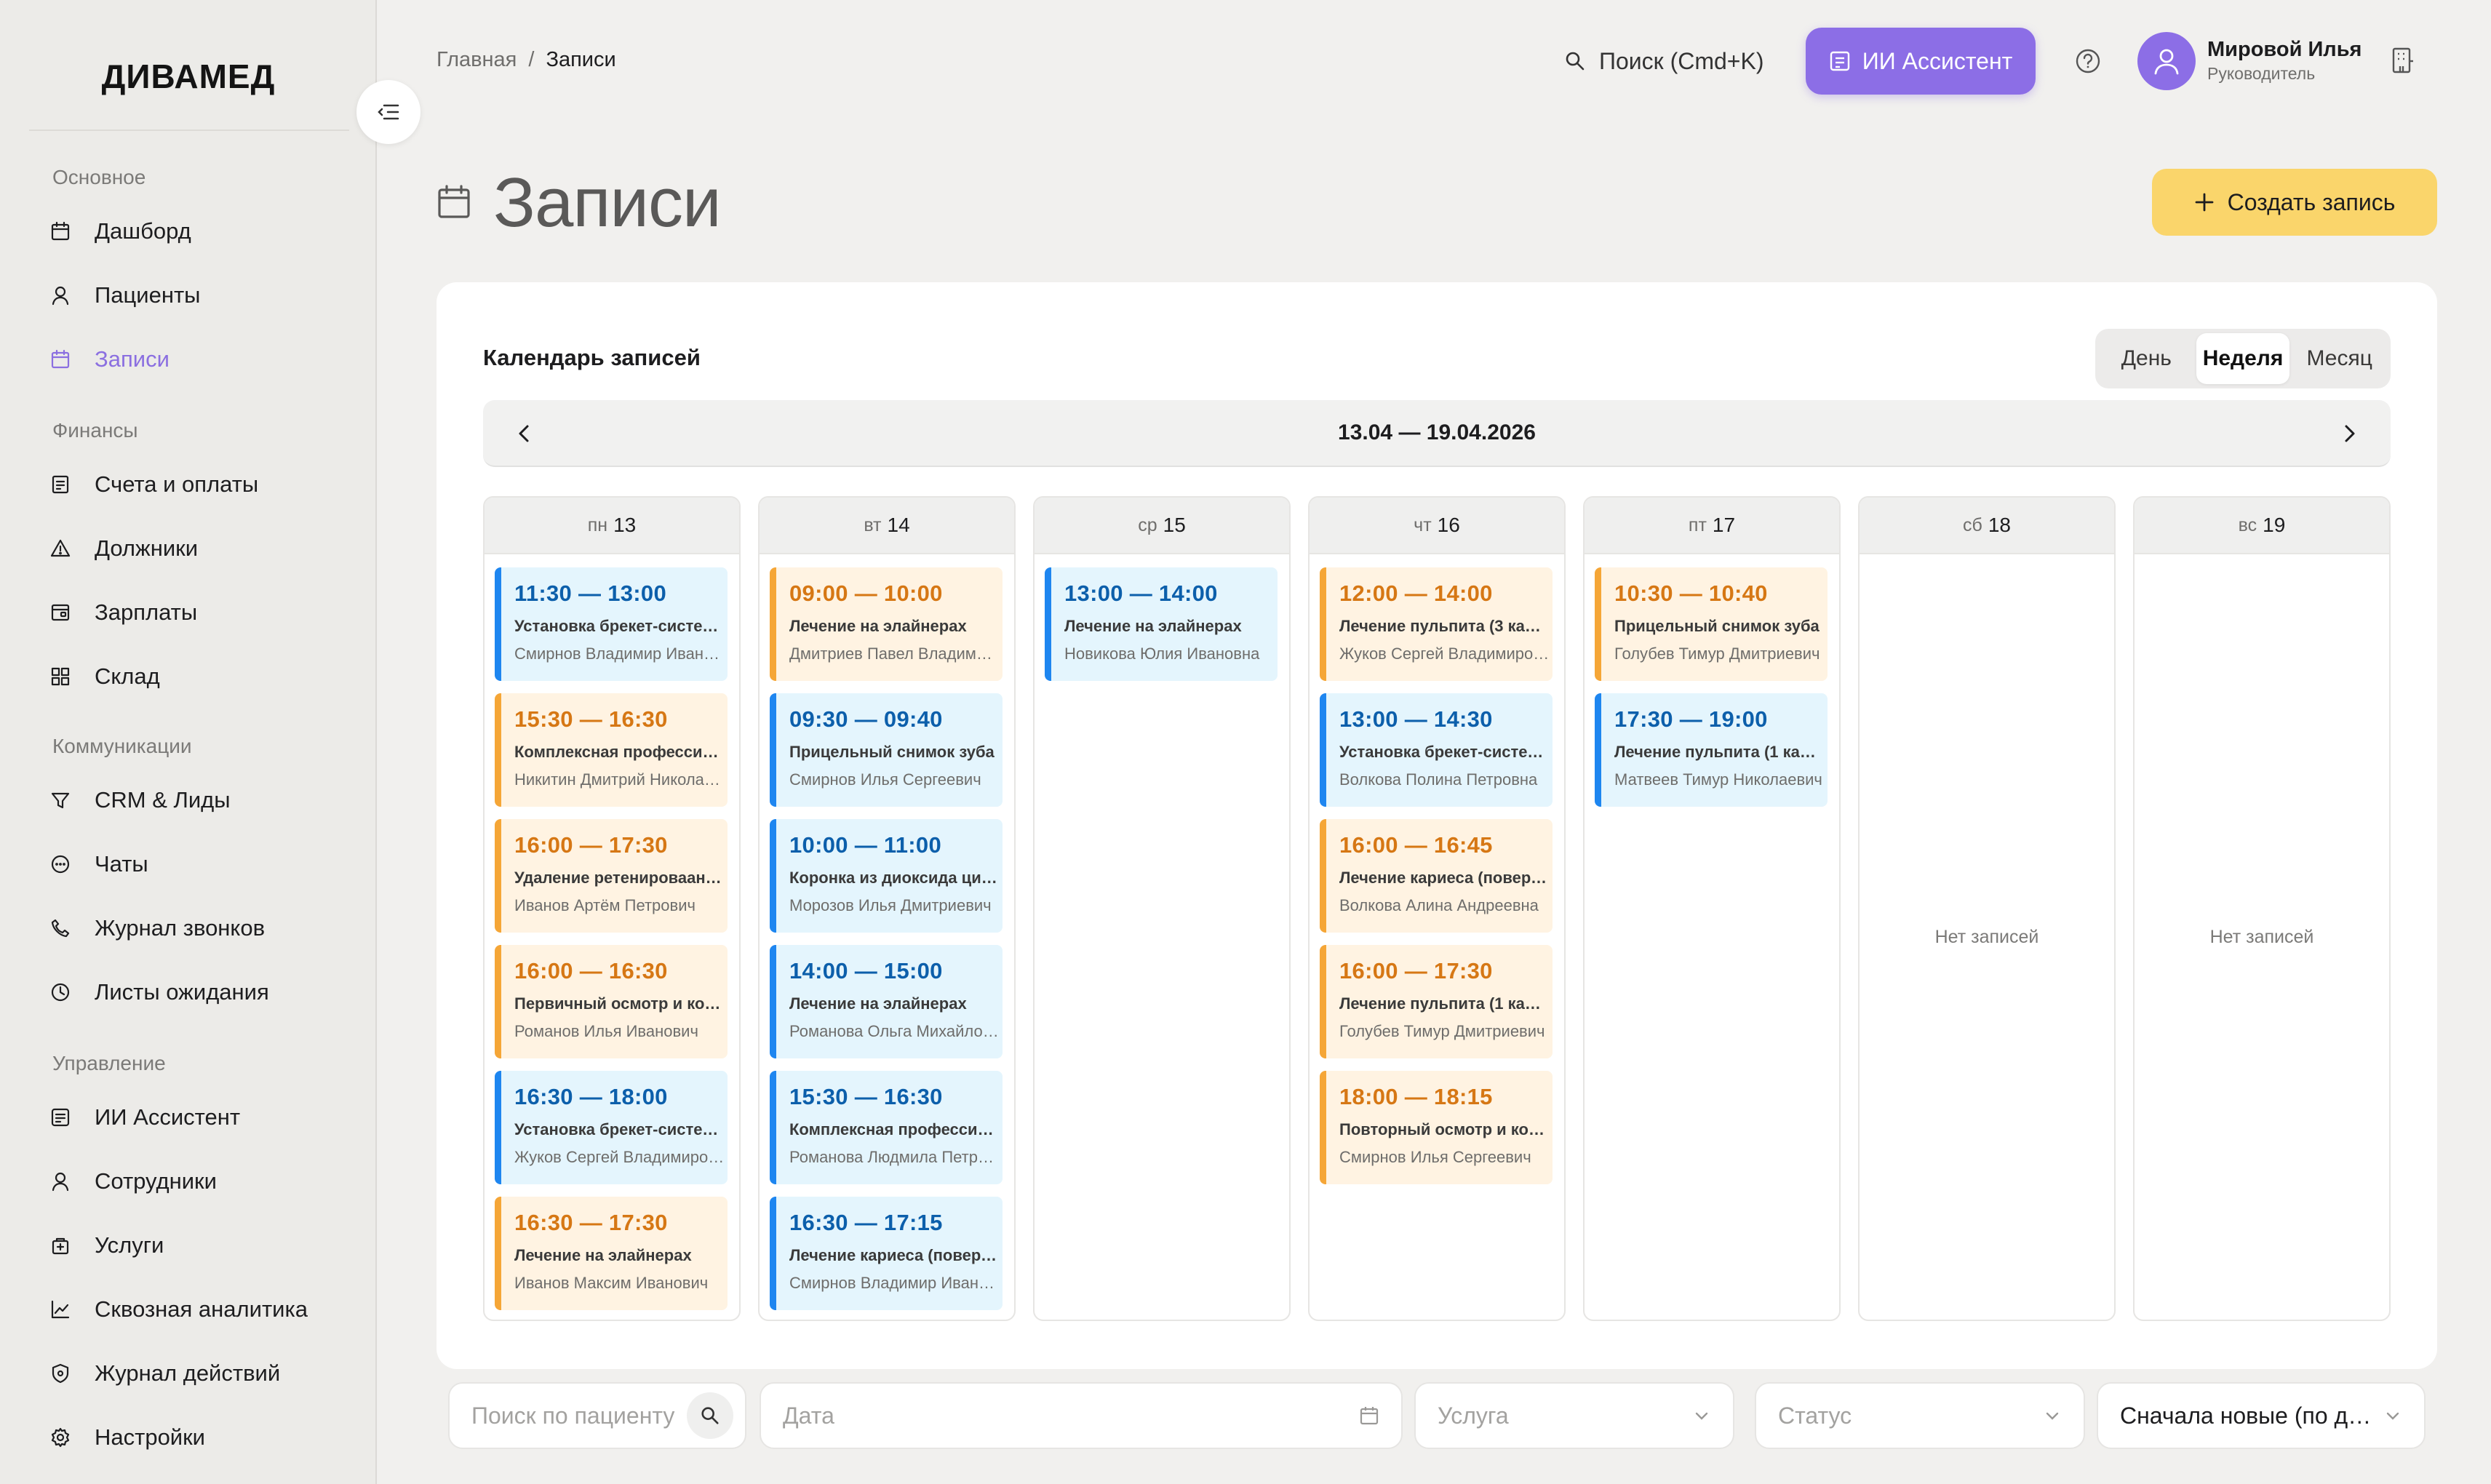 The image size is (2491, 1484). I want to click on patient-search-input: Поиск по пациенту, so click(597, 1415).